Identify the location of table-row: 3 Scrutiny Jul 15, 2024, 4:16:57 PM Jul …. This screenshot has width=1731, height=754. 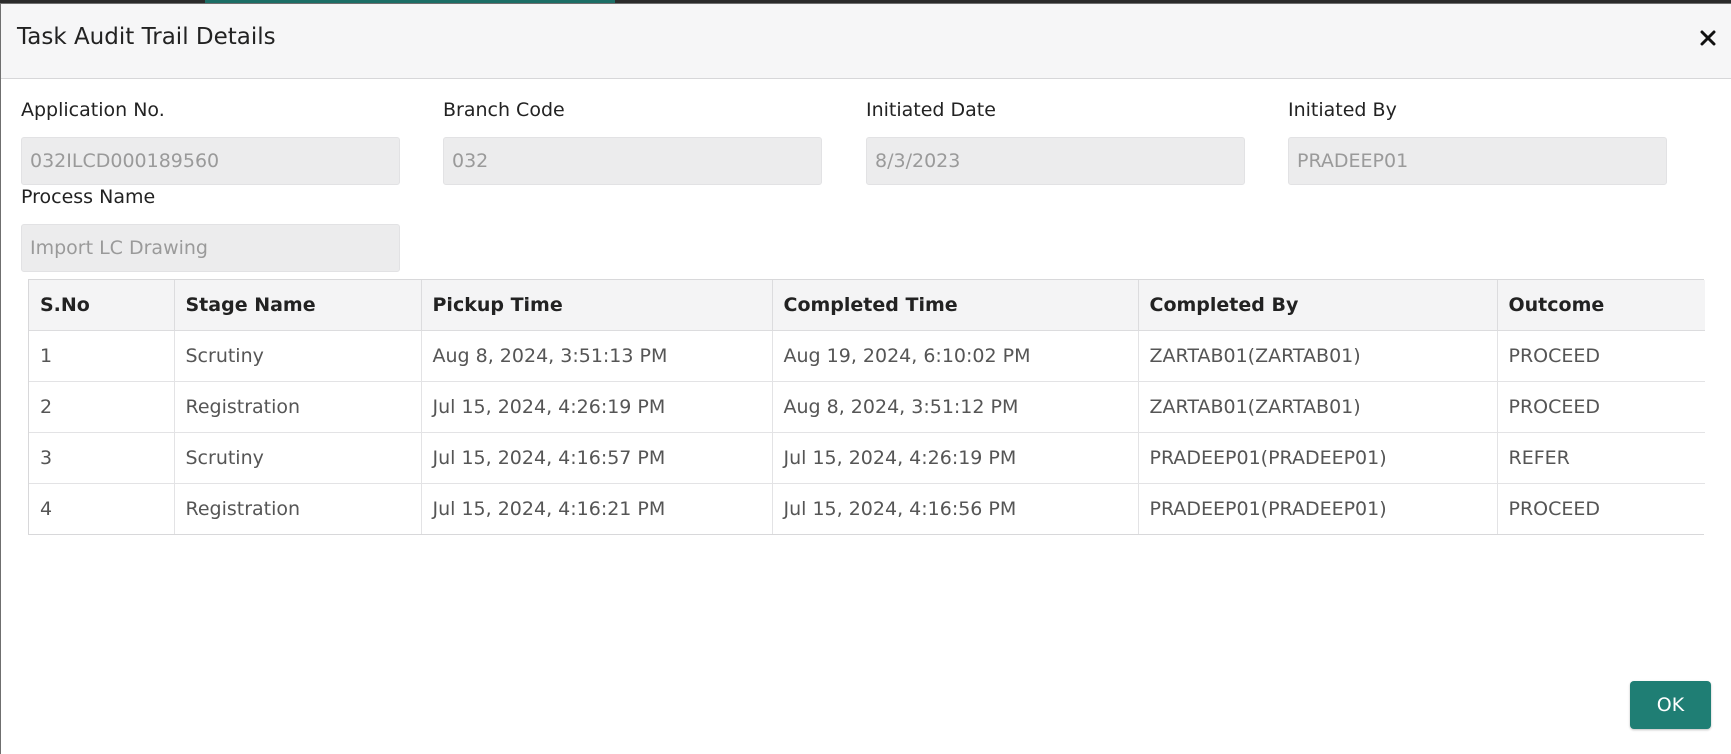
(867, 458).